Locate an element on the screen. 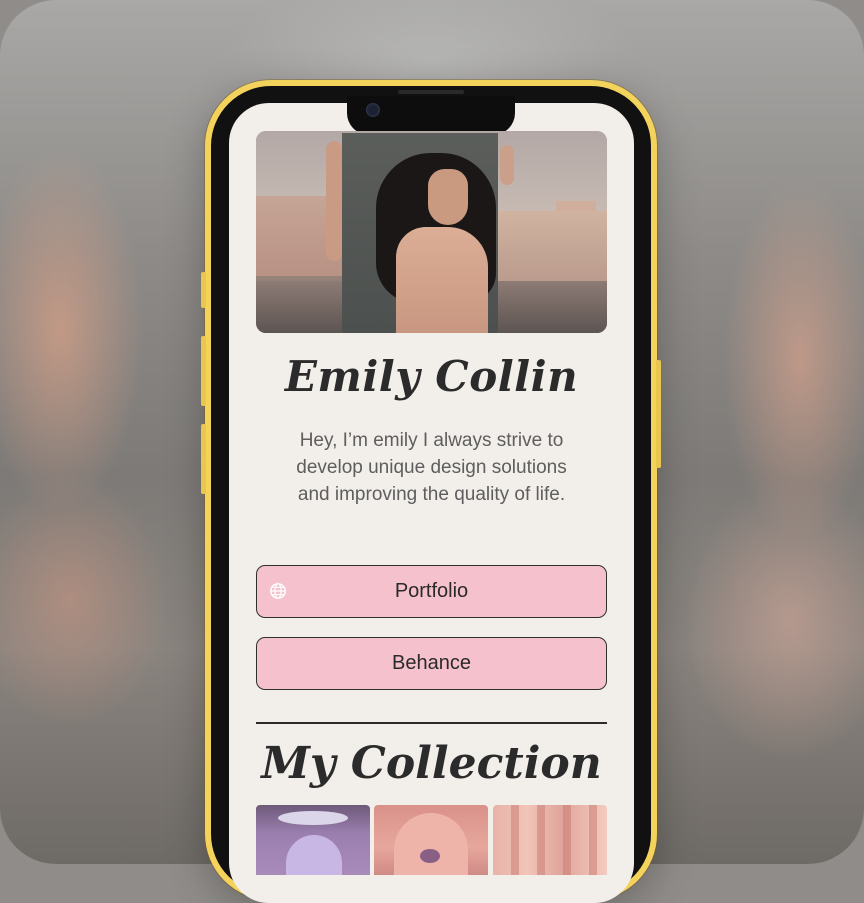 Image resolution: width=864 pixels, height=903 pixels. profile-photo is located at coordinates (431, 232).